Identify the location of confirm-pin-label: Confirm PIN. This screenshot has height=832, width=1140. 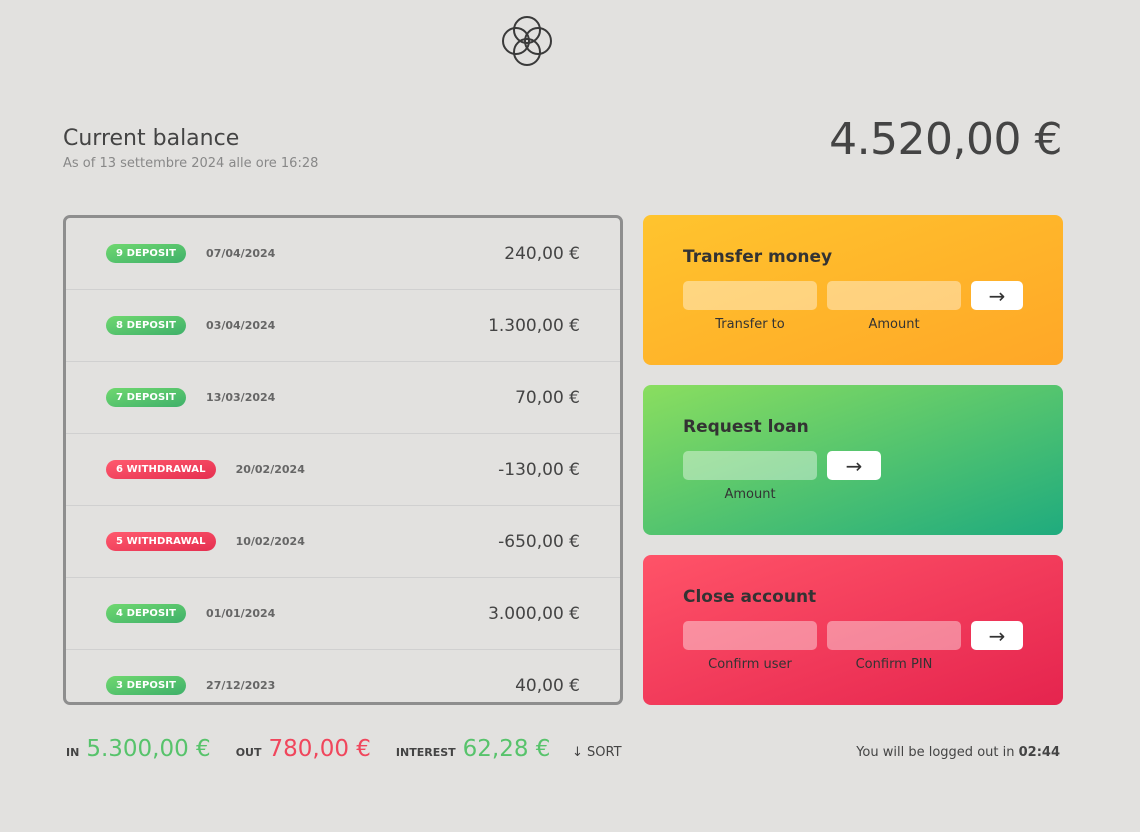
(894, 664).